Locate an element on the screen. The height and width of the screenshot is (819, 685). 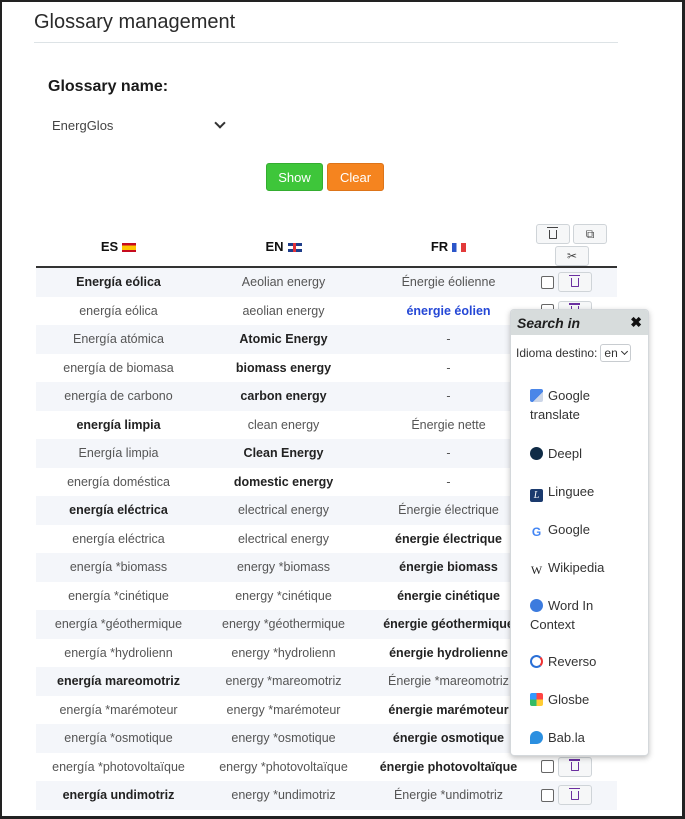
cell-es: energía undimotriz is located at coordinates (118, 795).